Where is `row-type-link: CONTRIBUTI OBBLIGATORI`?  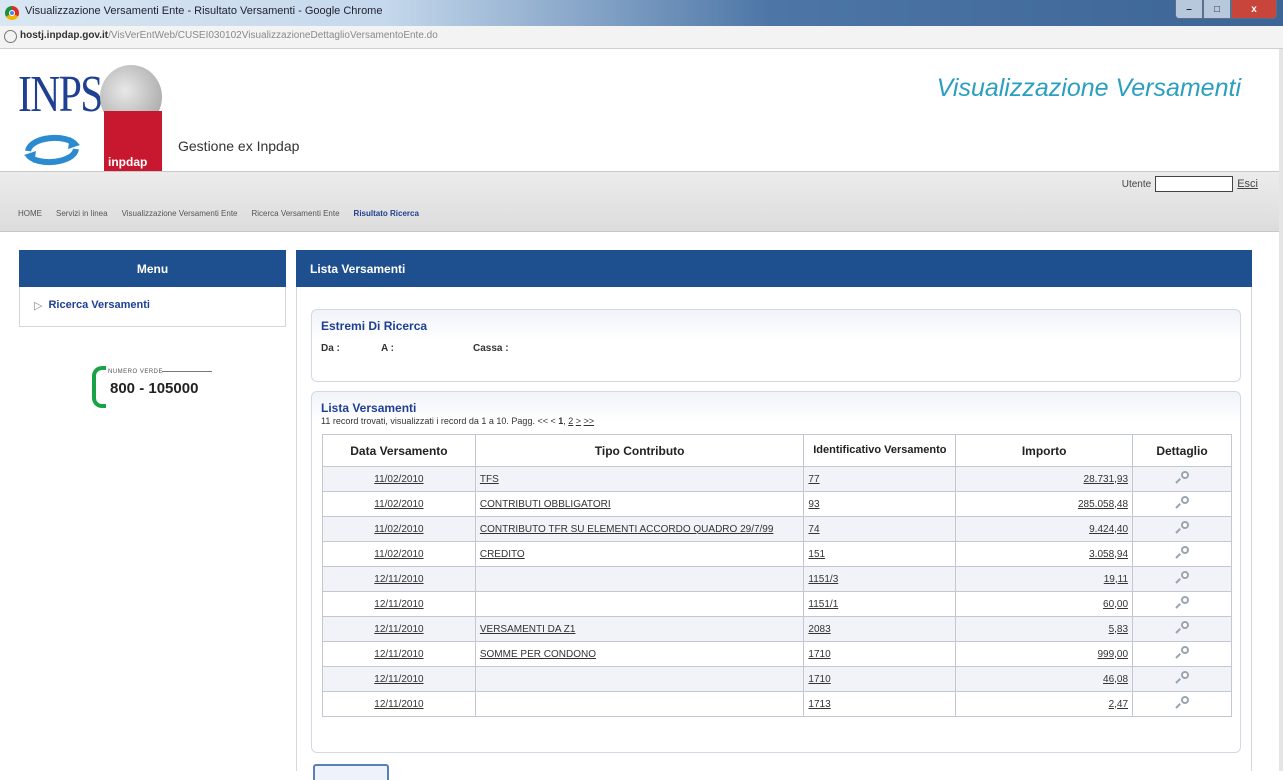 row-type-link: CONTRIBUTI OBBLIGATORI is located at coordinates (545, 504).